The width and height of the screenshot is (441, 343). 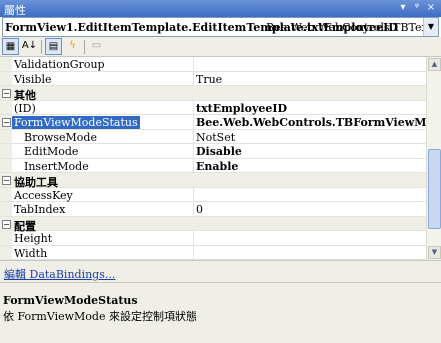 I want to click on property-name: FormViewModeStatus, so click(x=76, y=122).